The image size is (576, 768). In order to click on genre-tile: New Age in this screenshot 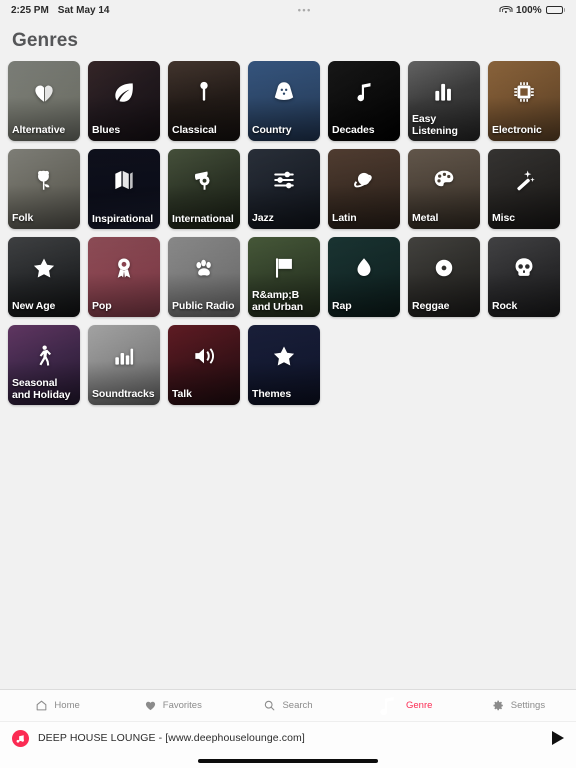, I will do `click(44, 277)`.